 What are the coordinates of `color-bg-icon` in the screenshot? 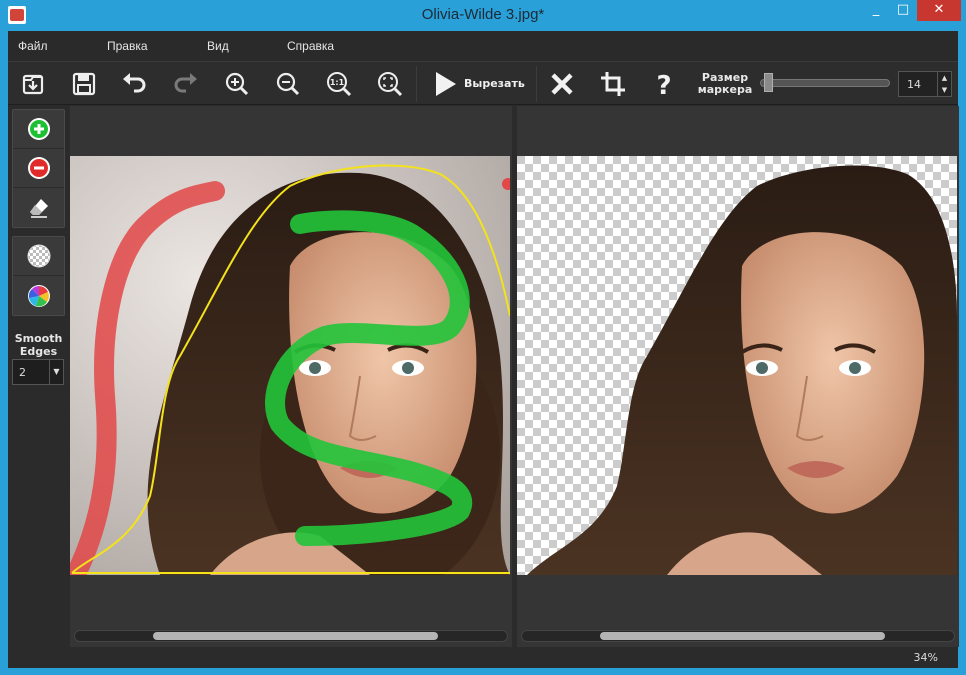 It's located at (38, 295).